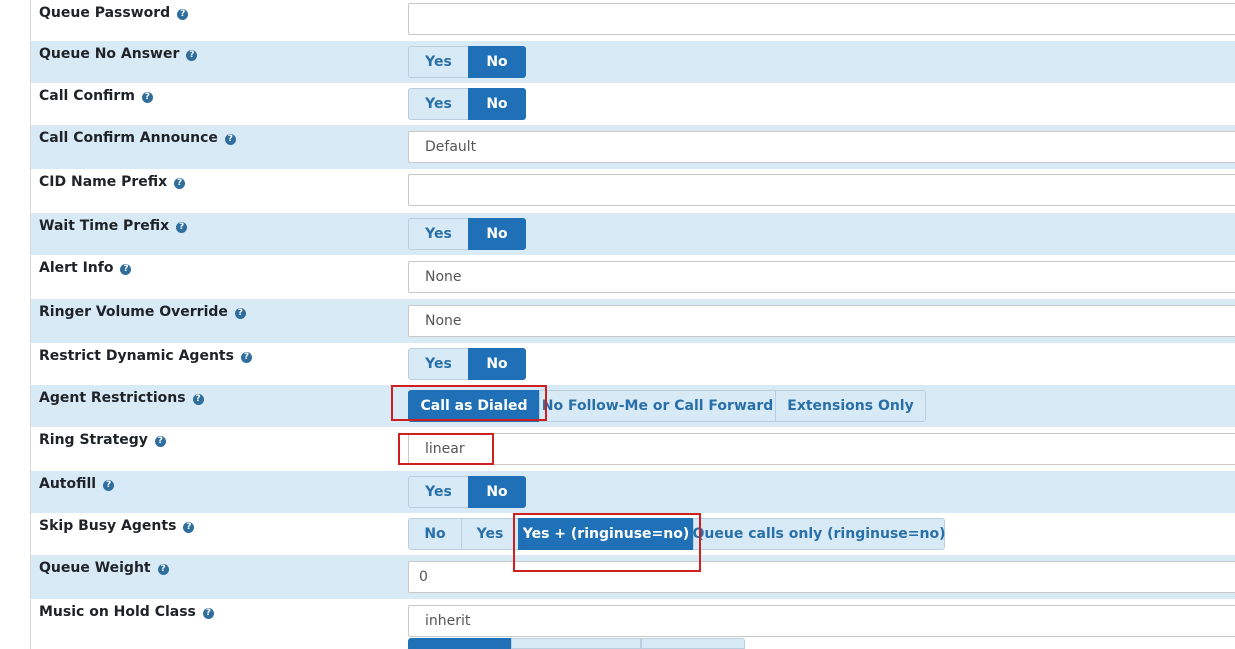 The height and width of the screenshot is (649, 1235). Describe the element at coordinates (821, 449) in the screenshot. I see `ring-strategy-select: linear` at that location.